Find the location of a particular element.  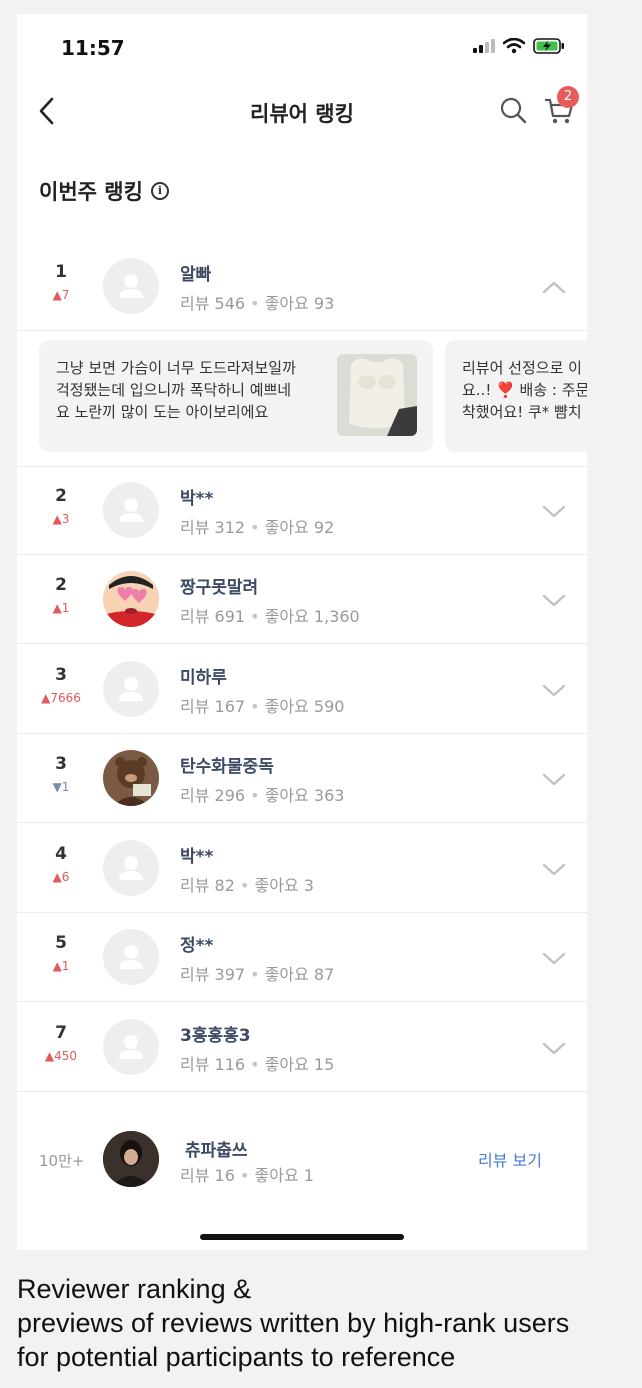

chevron-up-icon is located at coordinates (554, 287).